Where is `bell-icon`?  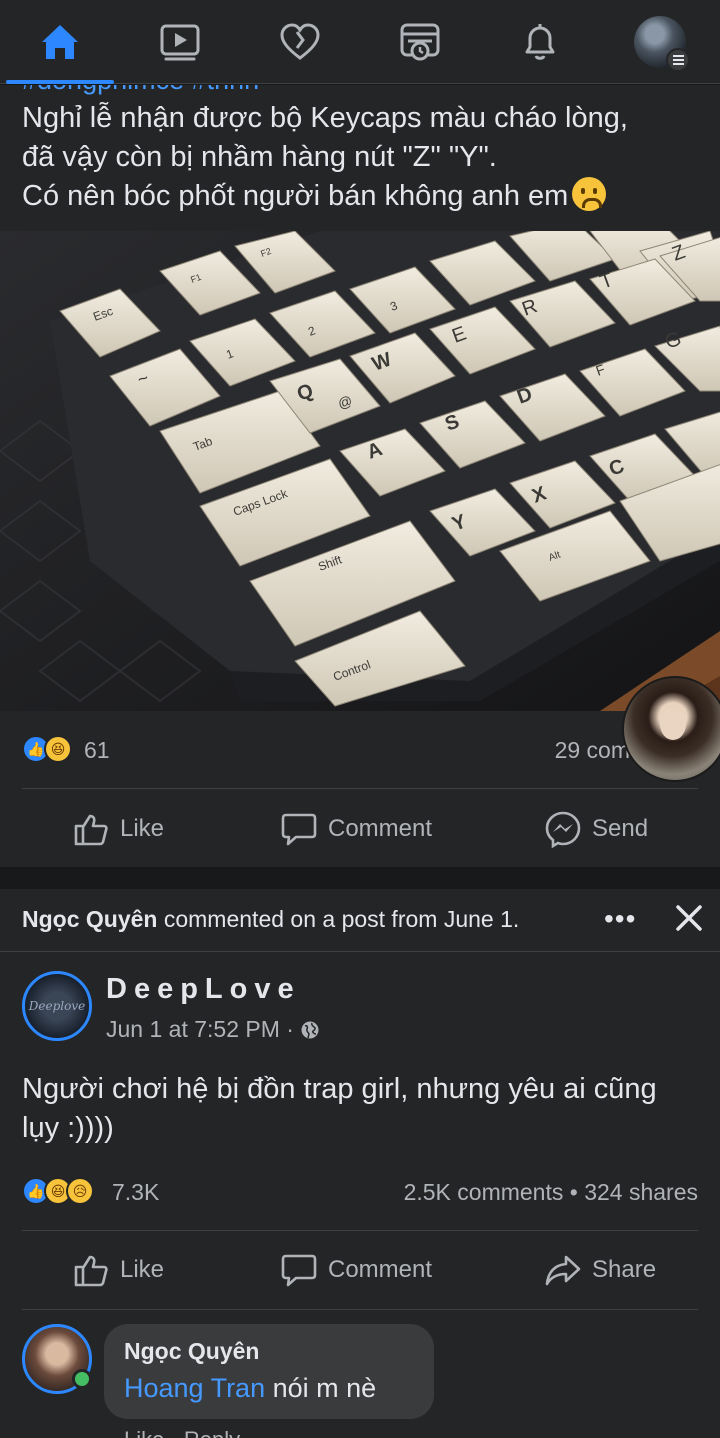 bell-icon is located at coordinates (540, 42).